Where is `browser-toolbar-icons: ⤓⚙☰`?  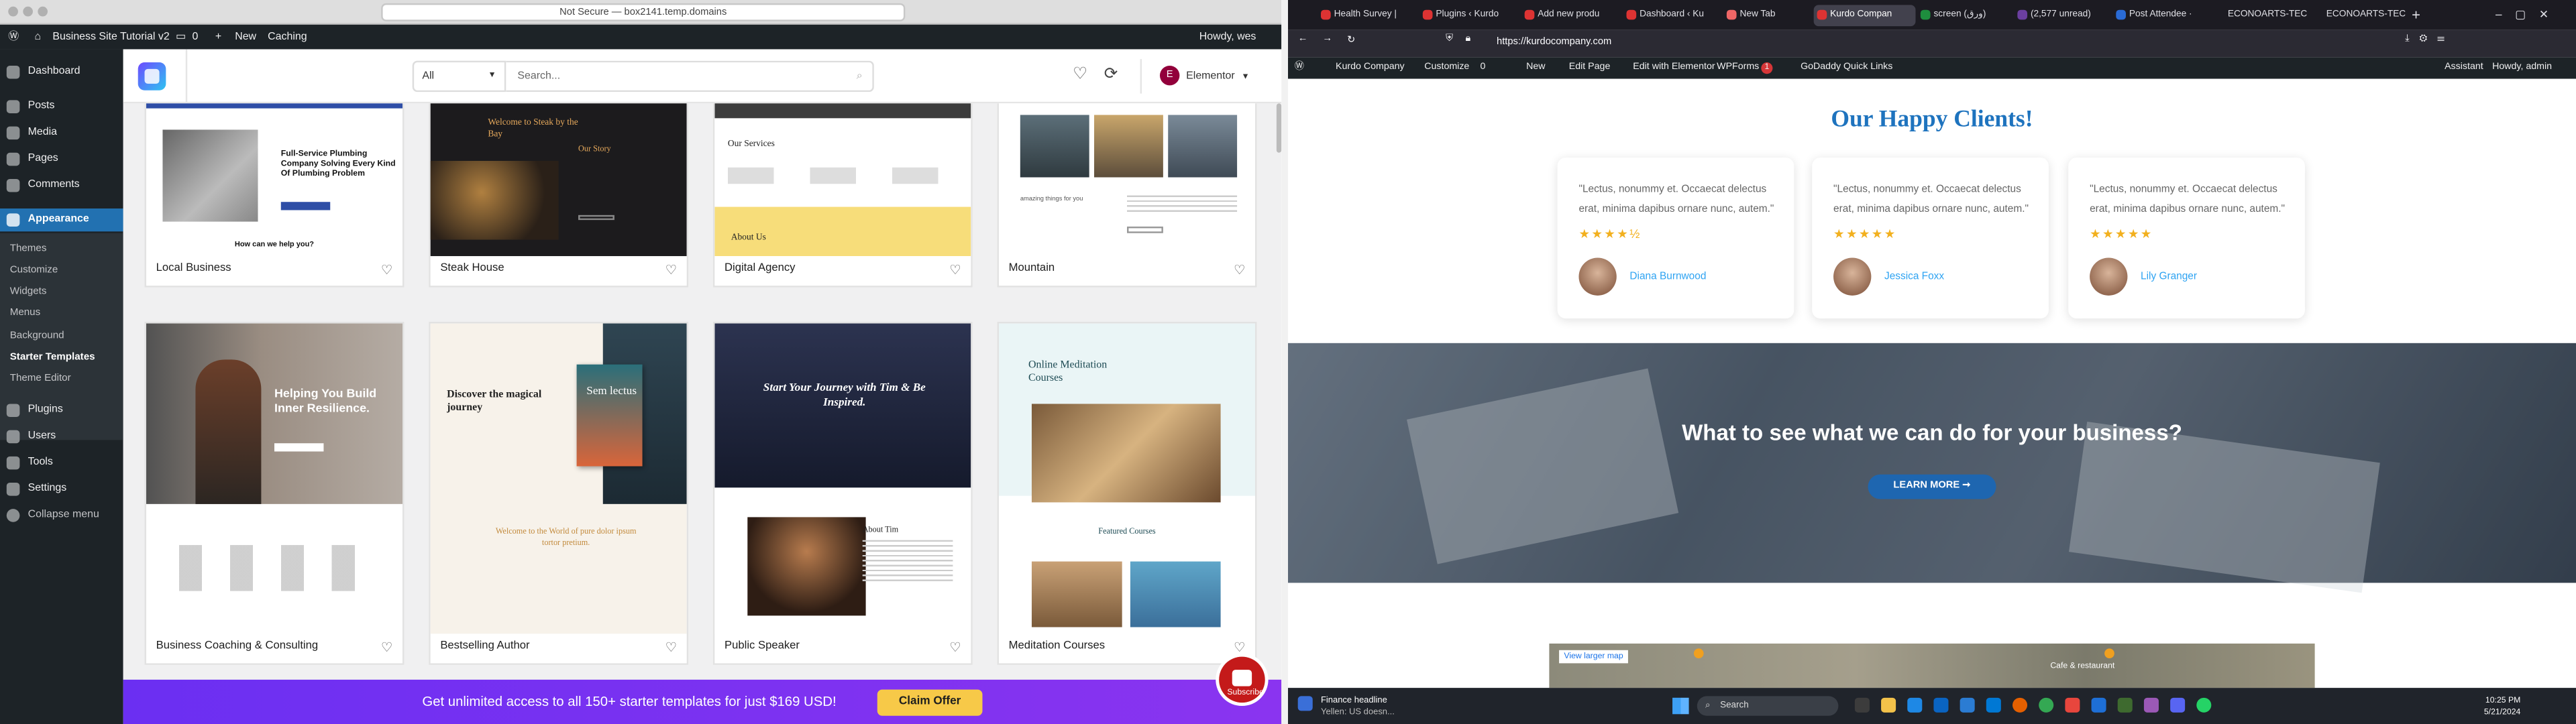 browser-toolbar-icons: ⤓⚙☰ is located at coordinates (2430, 40).